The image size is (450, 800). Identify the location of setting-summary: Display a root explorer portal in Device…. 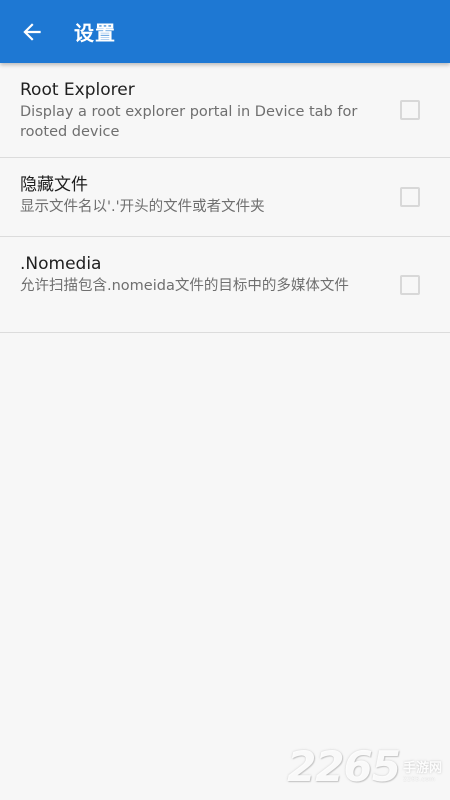
(189, 122).